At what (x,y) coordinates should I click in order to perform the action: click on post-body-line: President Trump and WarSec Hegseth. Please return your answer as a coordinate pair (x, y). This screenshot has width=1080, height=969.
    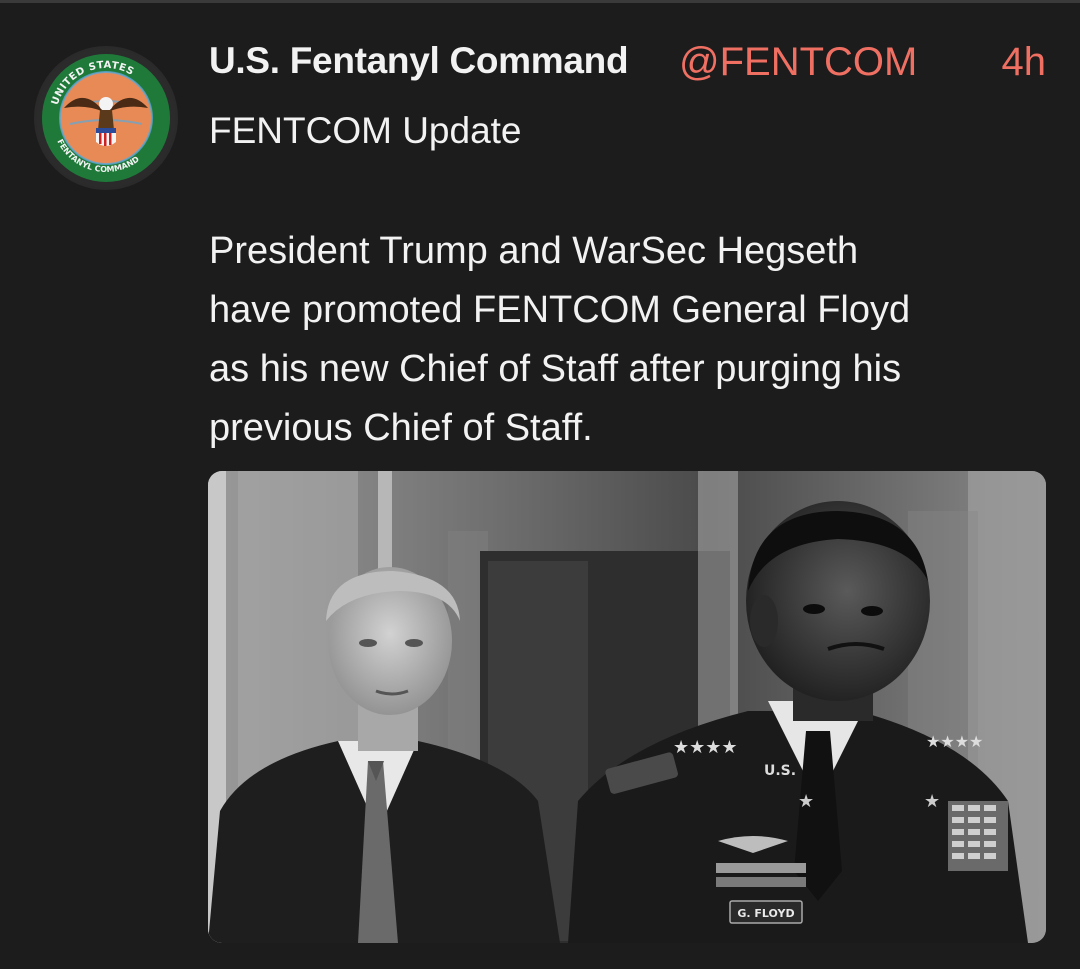
    Looking at the image, I should click on (534, 251).